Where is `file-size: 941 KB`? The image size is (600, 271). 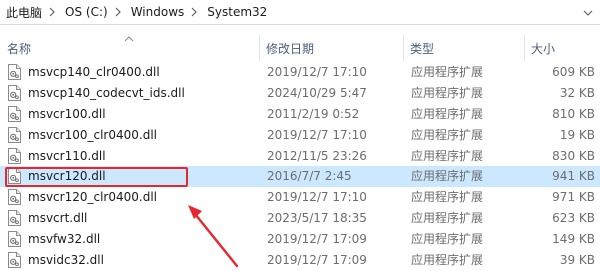 file-size: 941 KB is located at coordinates (573, 176).